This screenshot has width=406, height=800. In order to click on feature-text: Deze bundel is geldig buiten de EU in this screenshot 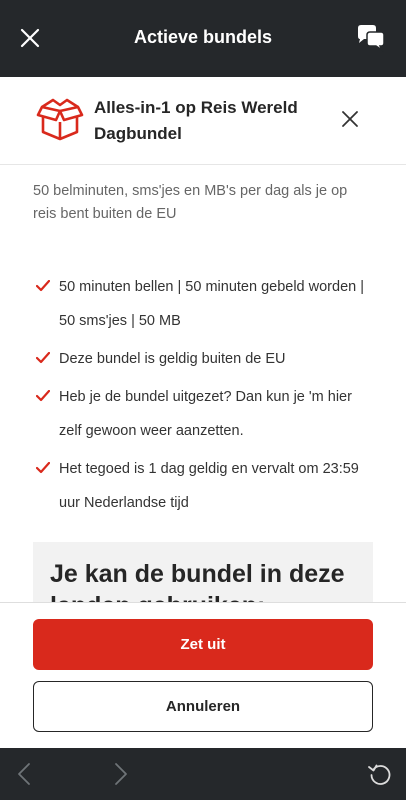, I will do `click(172, 359)`.